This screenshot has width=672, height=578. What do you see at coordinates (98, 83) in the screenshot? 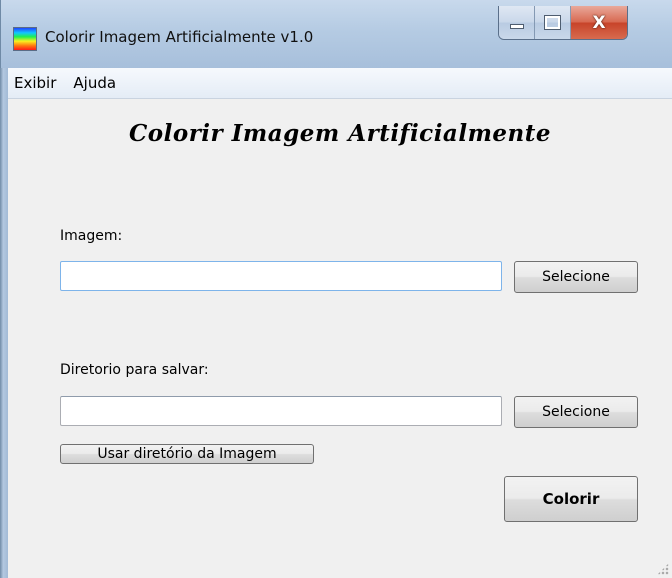
I see `menu-ajuda: Ajuda` at bounding box center [98, 83].